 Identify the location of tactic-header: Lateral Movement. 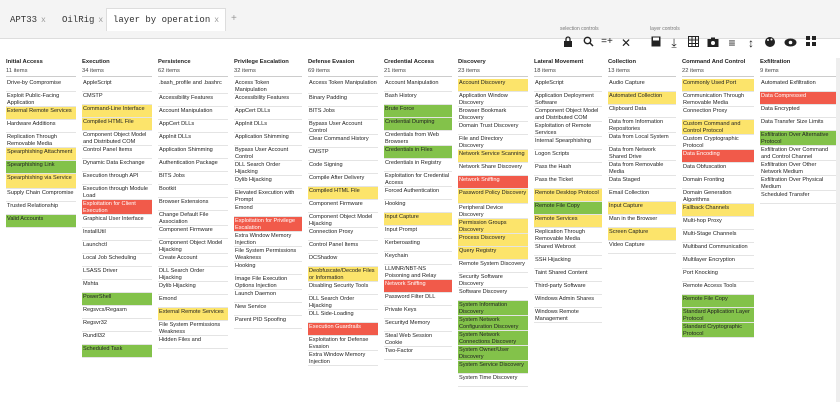
(568, 62).